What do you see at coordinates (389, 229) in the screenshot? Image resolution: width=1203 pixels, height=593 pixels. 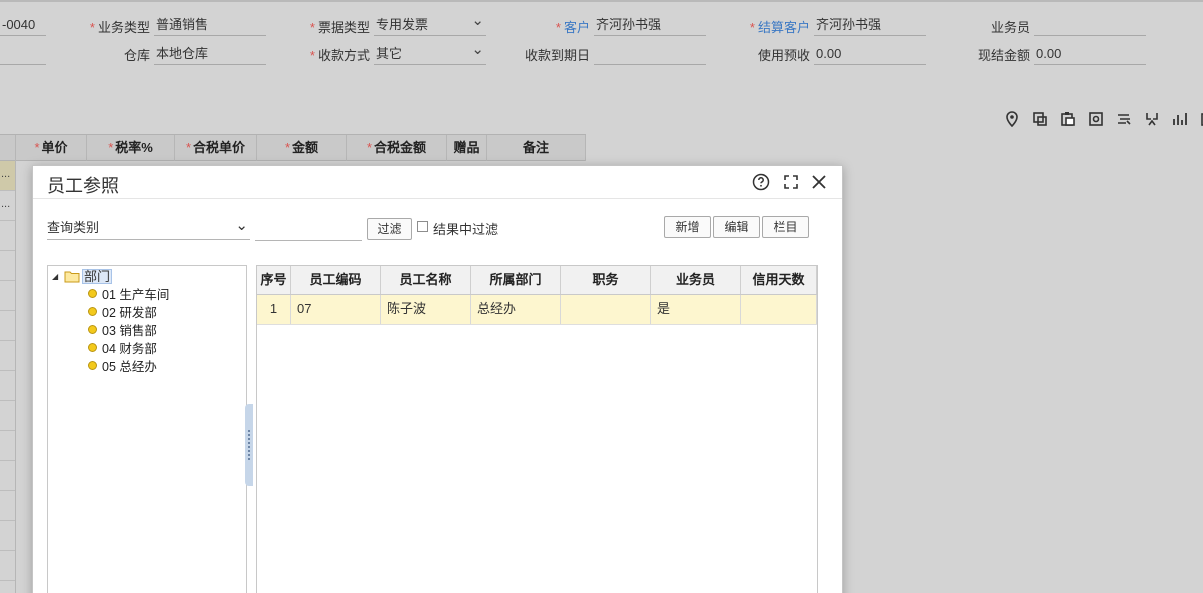 I see `filter-button: 过滤` at bounding box center [389, 229].